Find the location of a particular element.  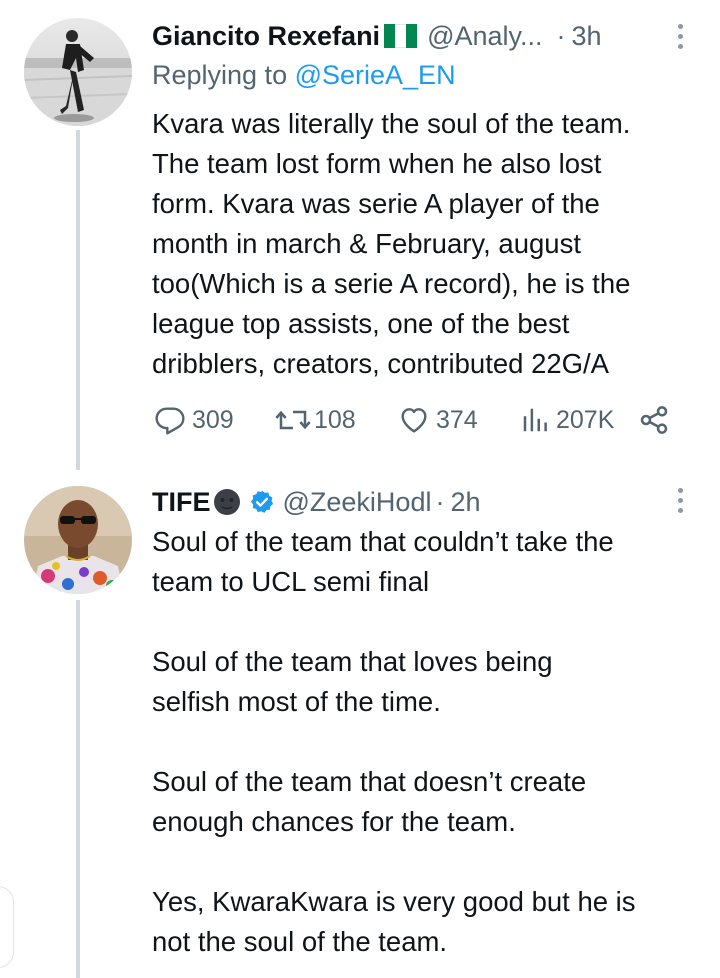

tweet-header: Giancito Rexefani @Analy... · 3h is located at coordinates (421, 36).